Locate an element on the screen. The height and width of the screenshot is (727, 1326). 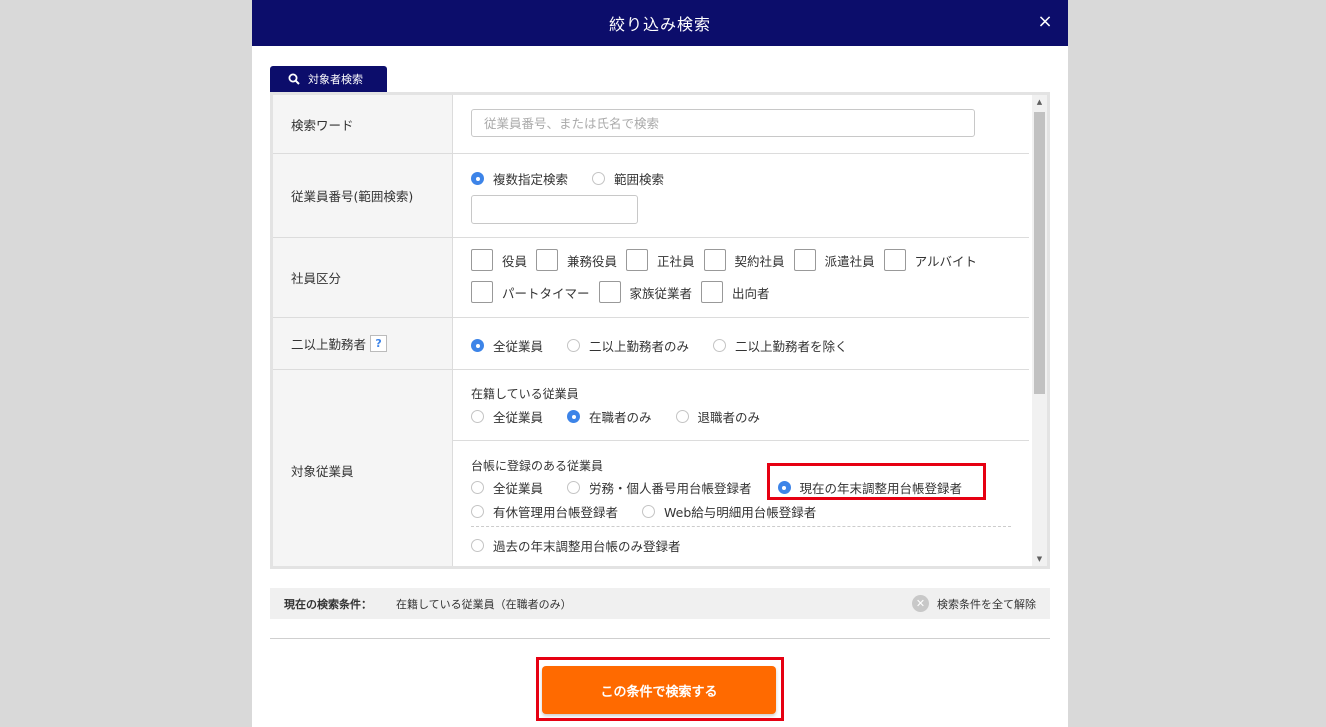
checkbox-officer: 役員 is located at coordinates (499, 260).